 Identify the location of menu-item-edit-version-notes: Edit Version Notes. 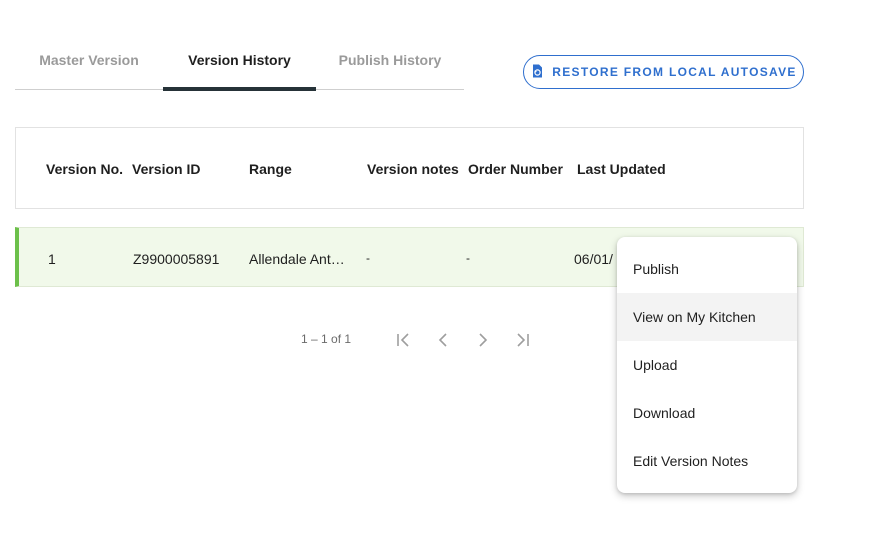
(707, 461).